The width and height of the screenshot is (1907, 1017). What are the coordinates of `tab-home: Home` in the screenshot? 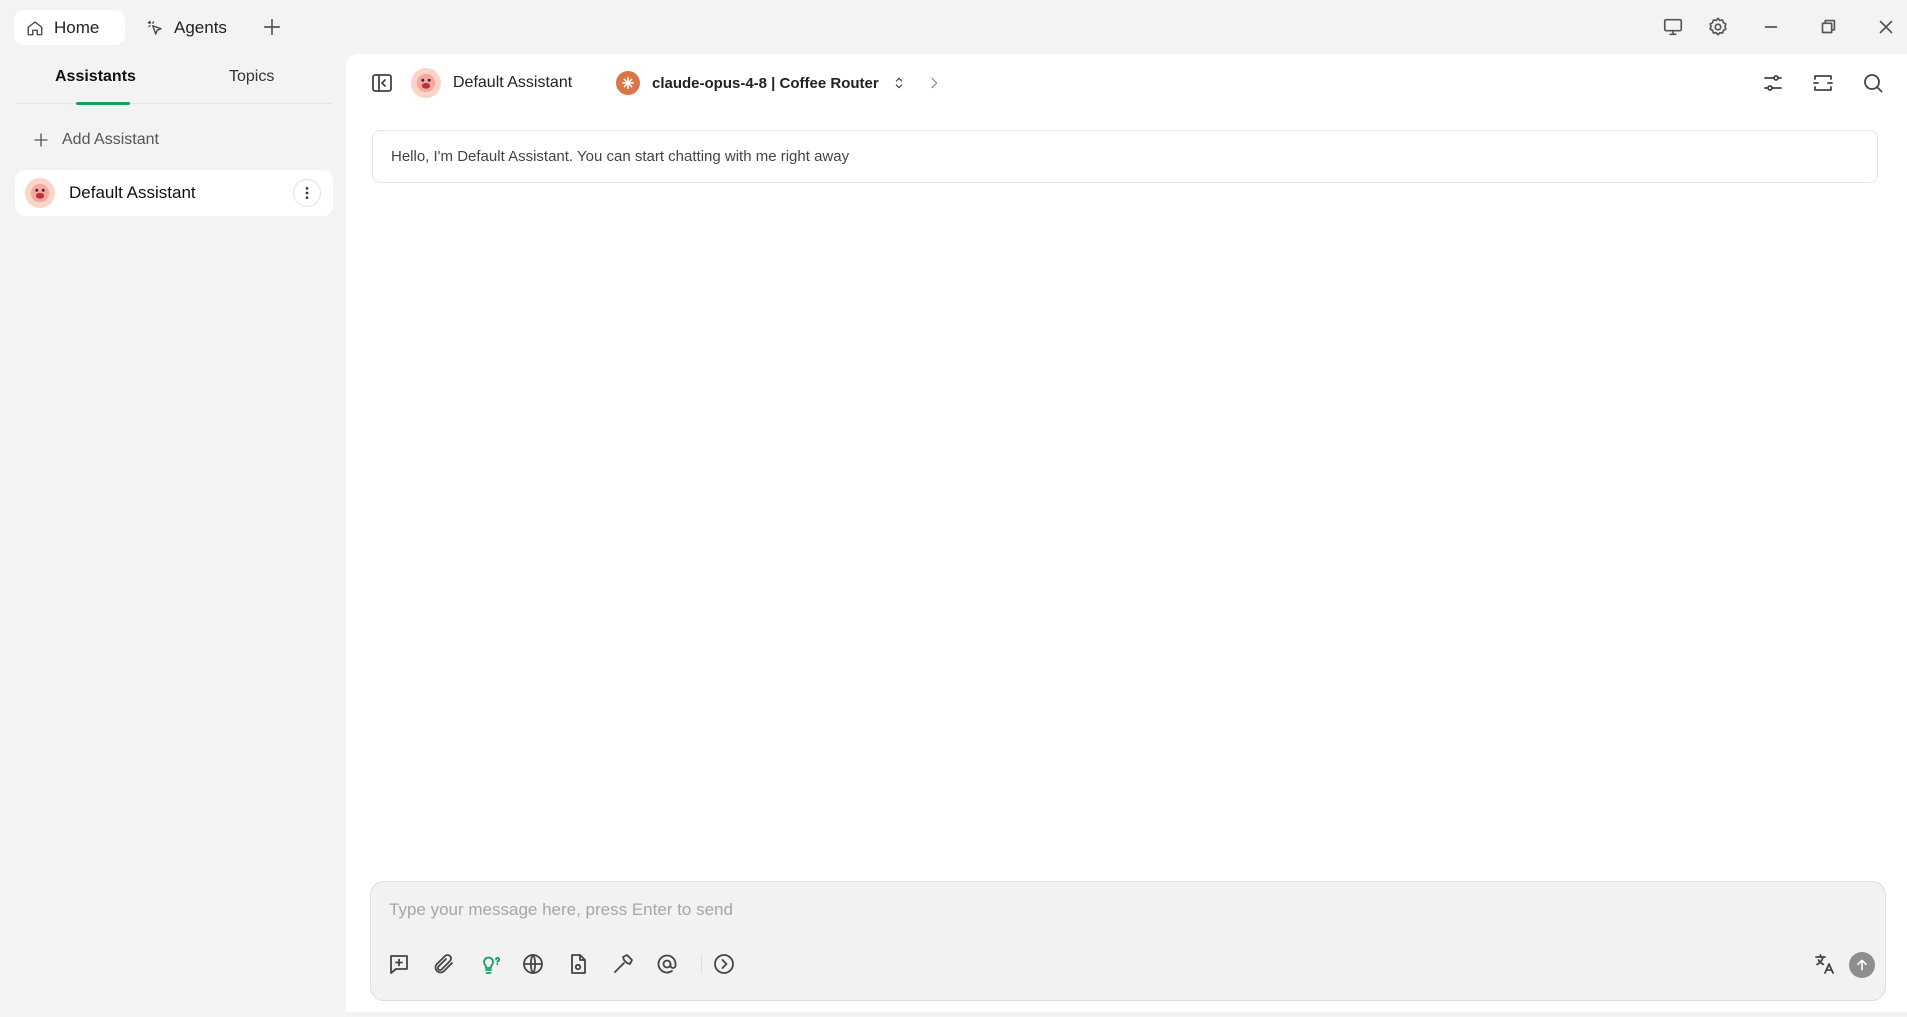 It's located at (69, 27).